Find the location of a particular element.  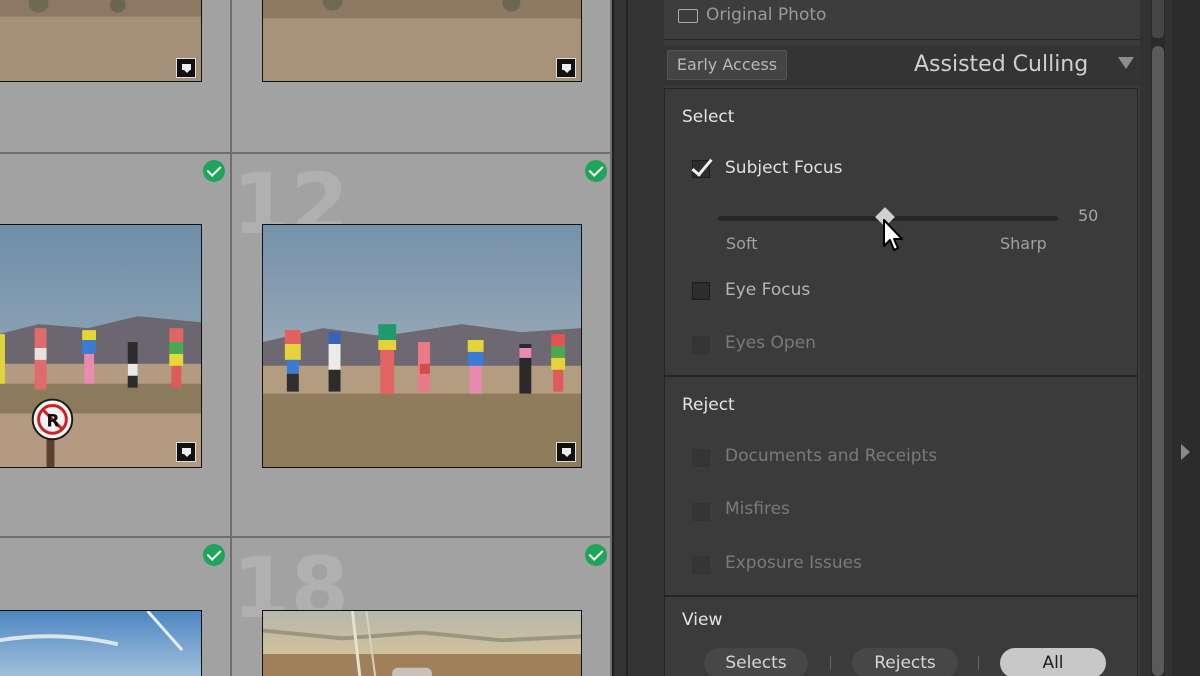

documents-receipts-label: Documents and Receipts is located at coordinates (831, 456).